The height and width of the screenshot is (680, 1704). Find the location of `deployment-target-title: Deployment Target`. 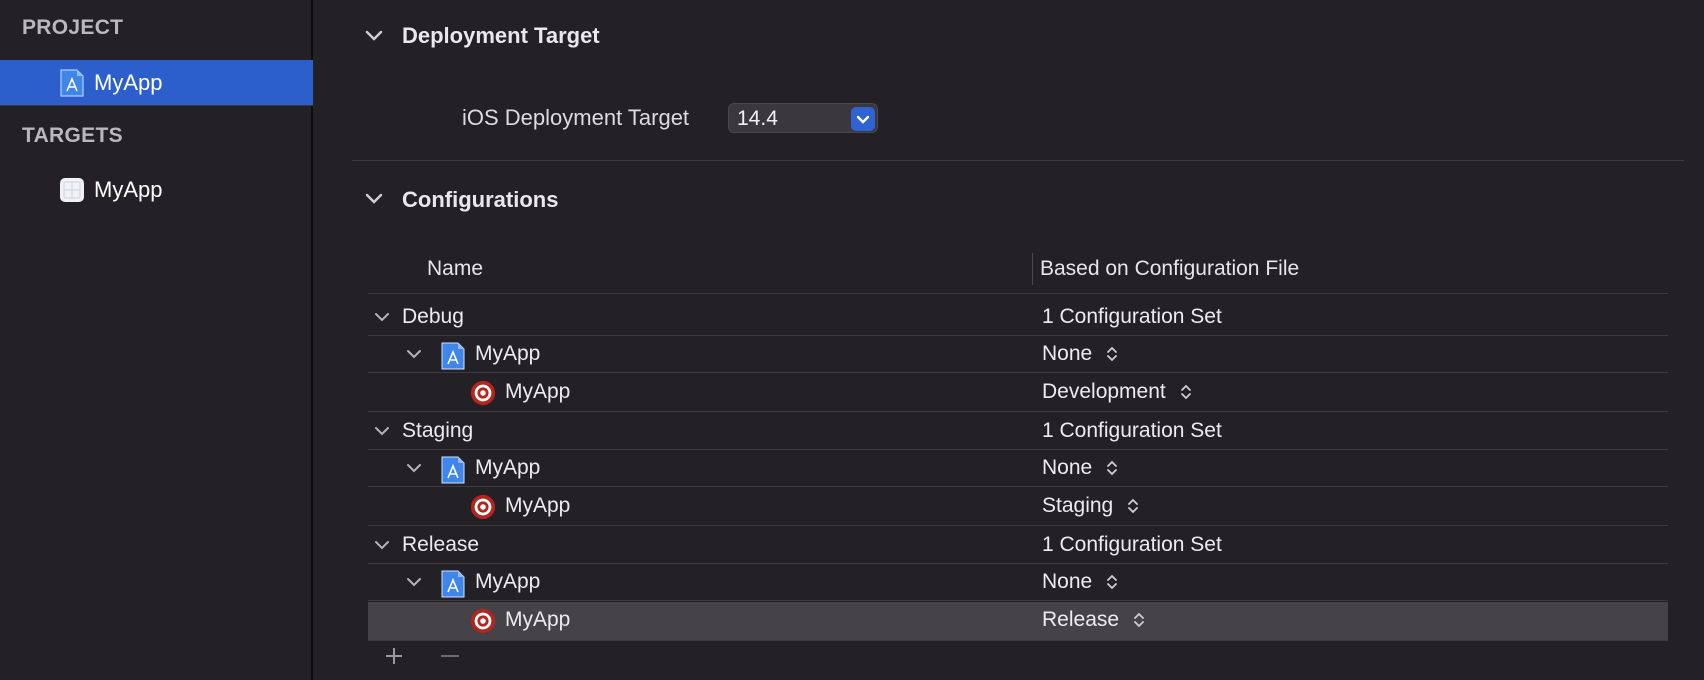

deployment-target-title: Deployment Target is located at coordinates (501, 35).